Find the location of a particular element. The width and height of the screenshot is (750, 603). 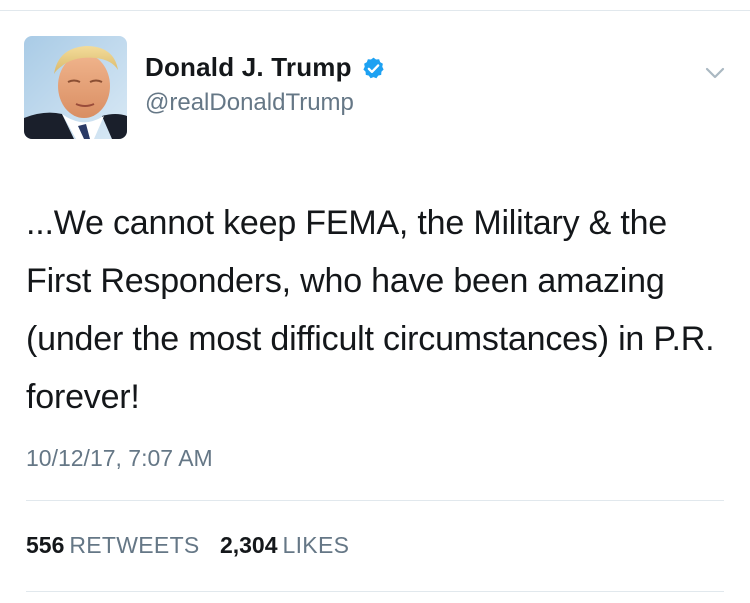

stats-bottom-divider is located at coordinates (375, 591).